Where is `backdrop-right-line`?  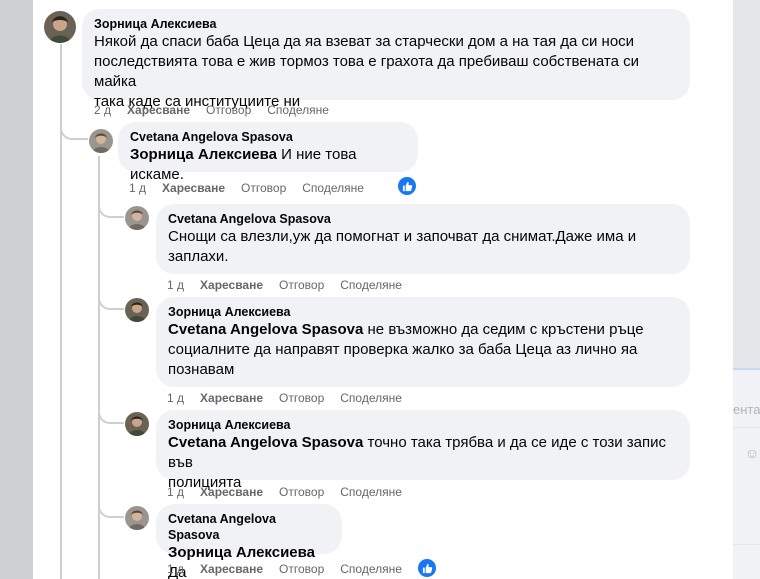 backdrop-right-line is located at coordinates (746, 427).